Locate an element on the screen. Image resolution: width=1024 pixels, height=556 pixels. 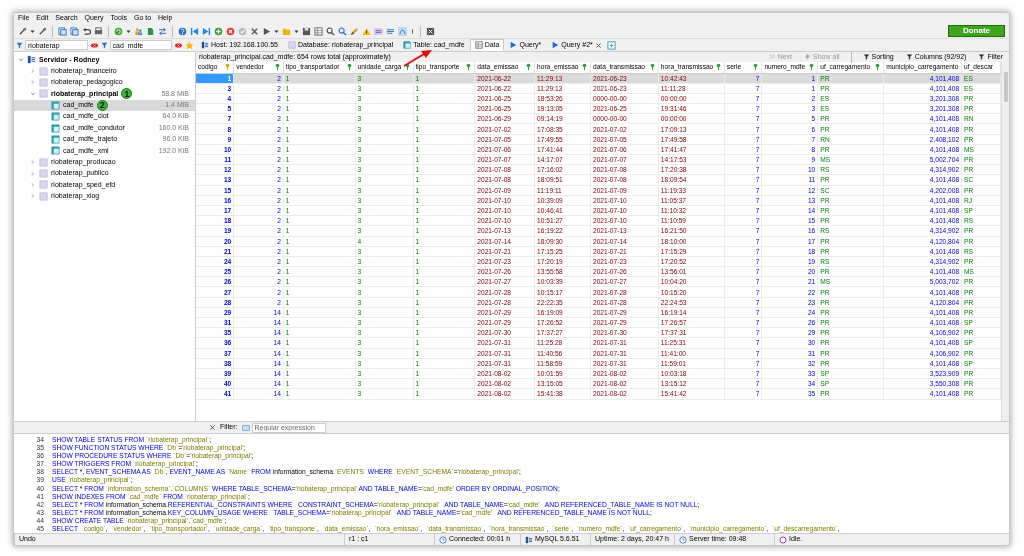
delete-icon is located at coordinates (230, 31).